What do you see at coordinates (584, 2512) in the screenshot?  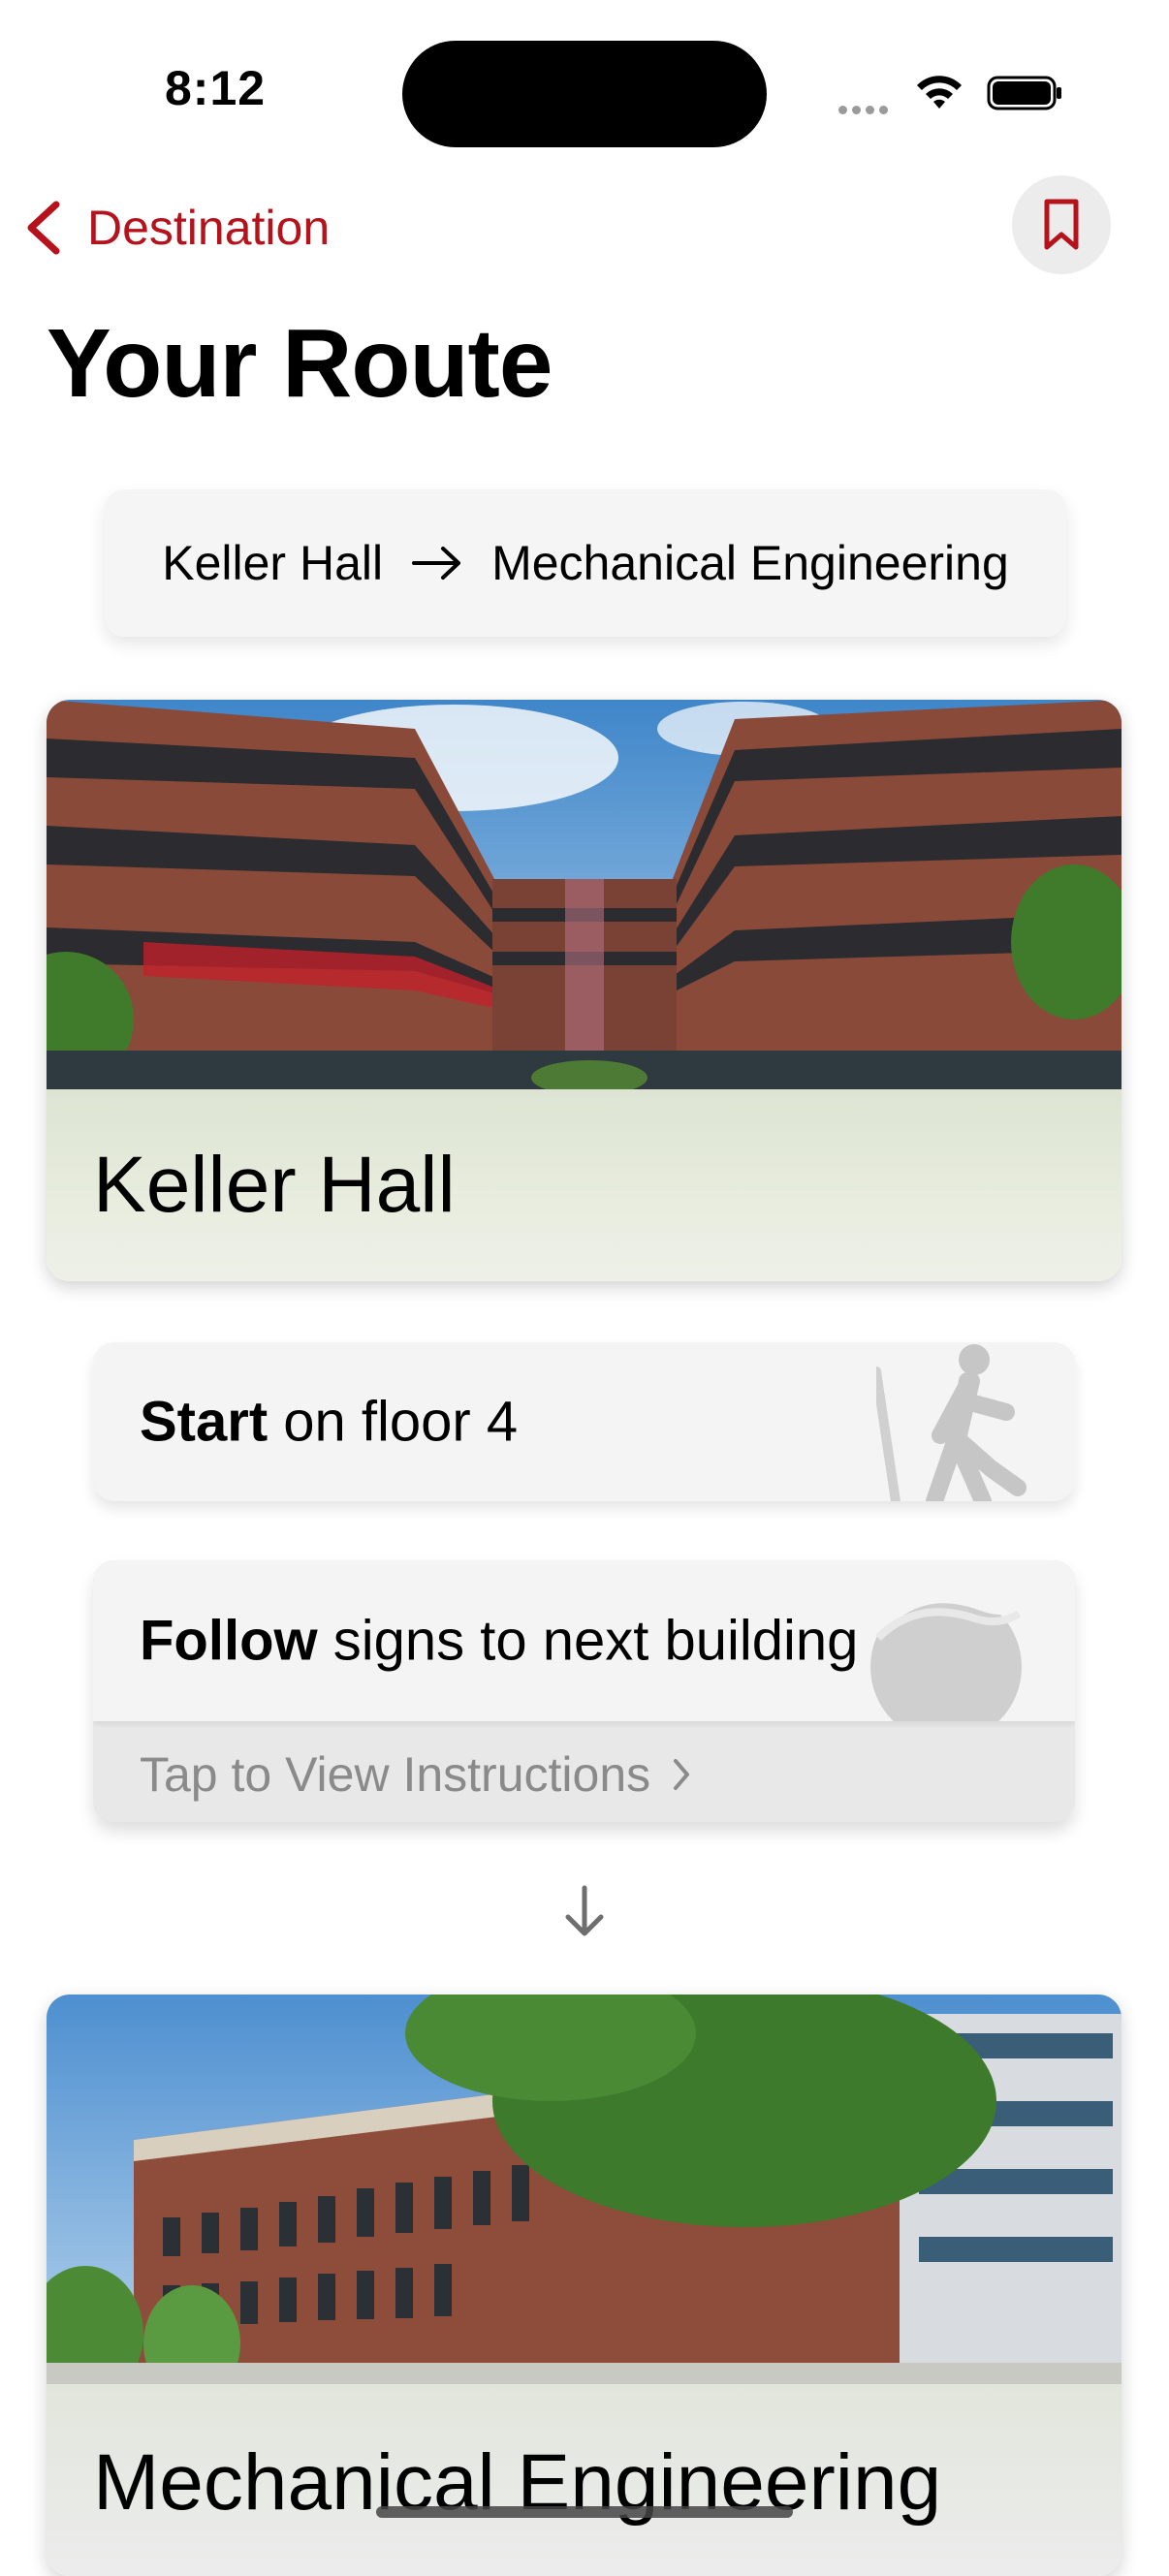 I see `home-indicator` at bounding box center [584, 2512].